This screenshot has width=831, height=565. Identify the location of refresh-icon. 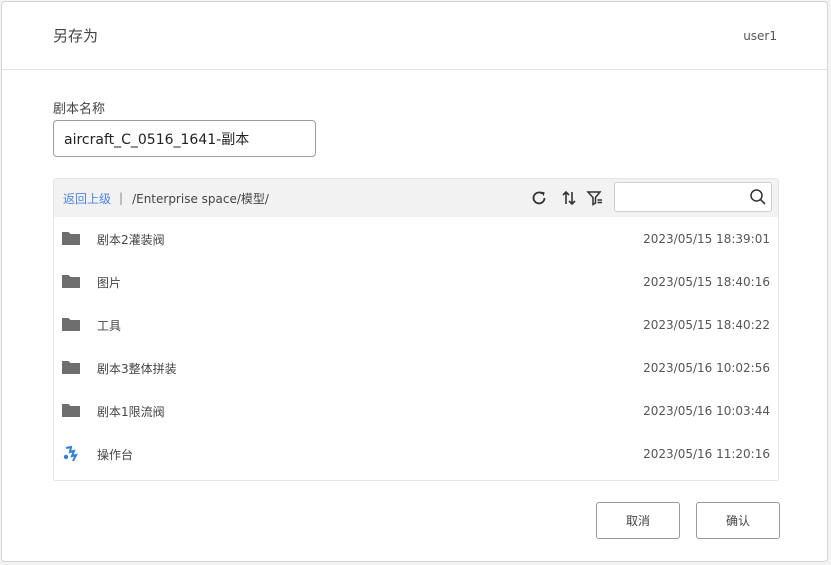
(539, 198).